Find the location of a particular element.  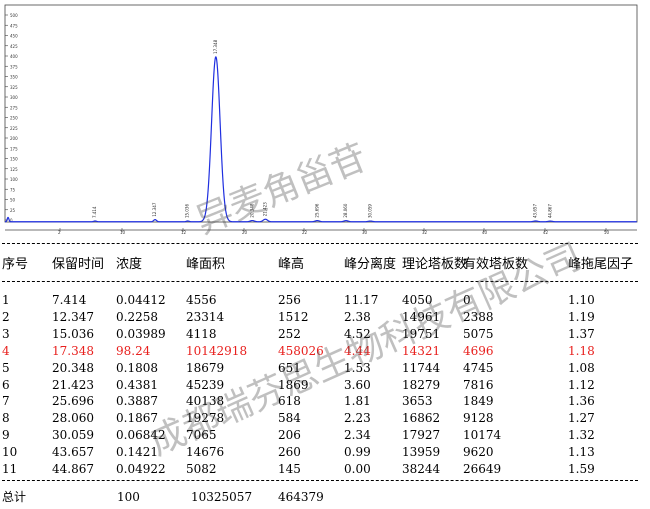

table-cell: 145 is located at coordinates (289, 469).